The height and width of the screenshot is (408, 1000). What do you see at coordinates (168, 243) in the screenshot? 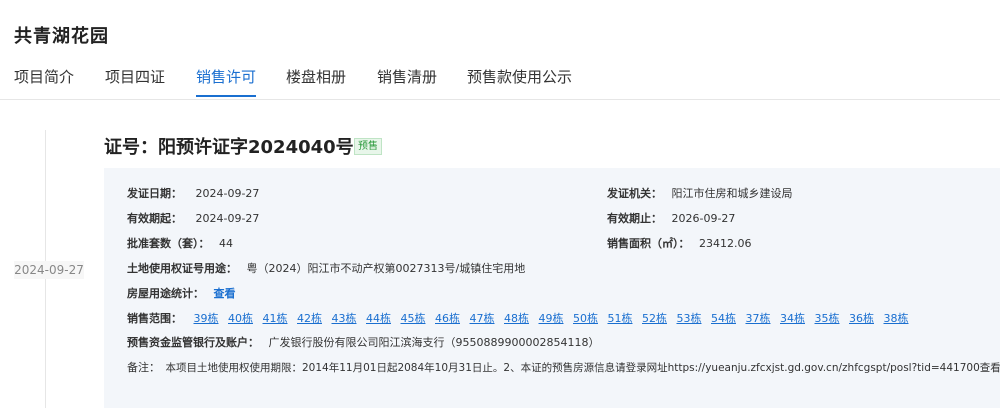
I see `units-label: 批准套数（套）：` at bounding box center [168, 243].